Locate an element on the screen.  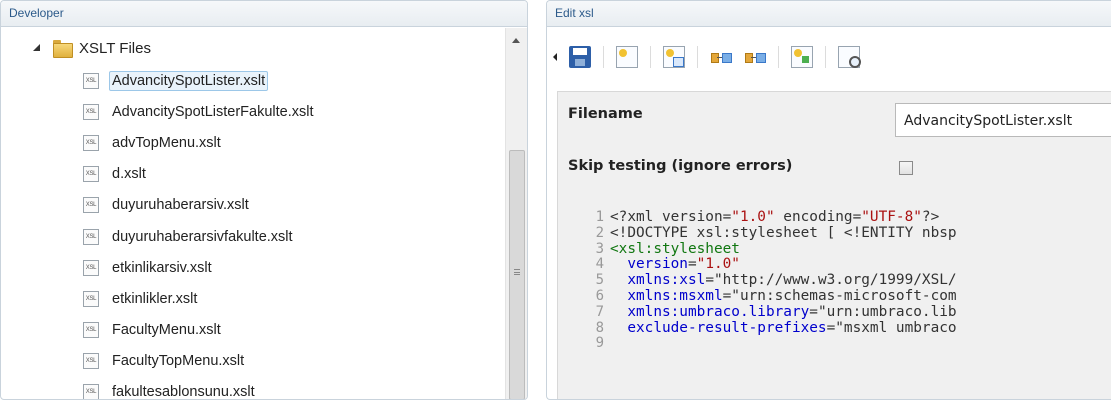
file-item: XSL duyuruhaberarsiv.xslt is located at coordinates (293, 205).